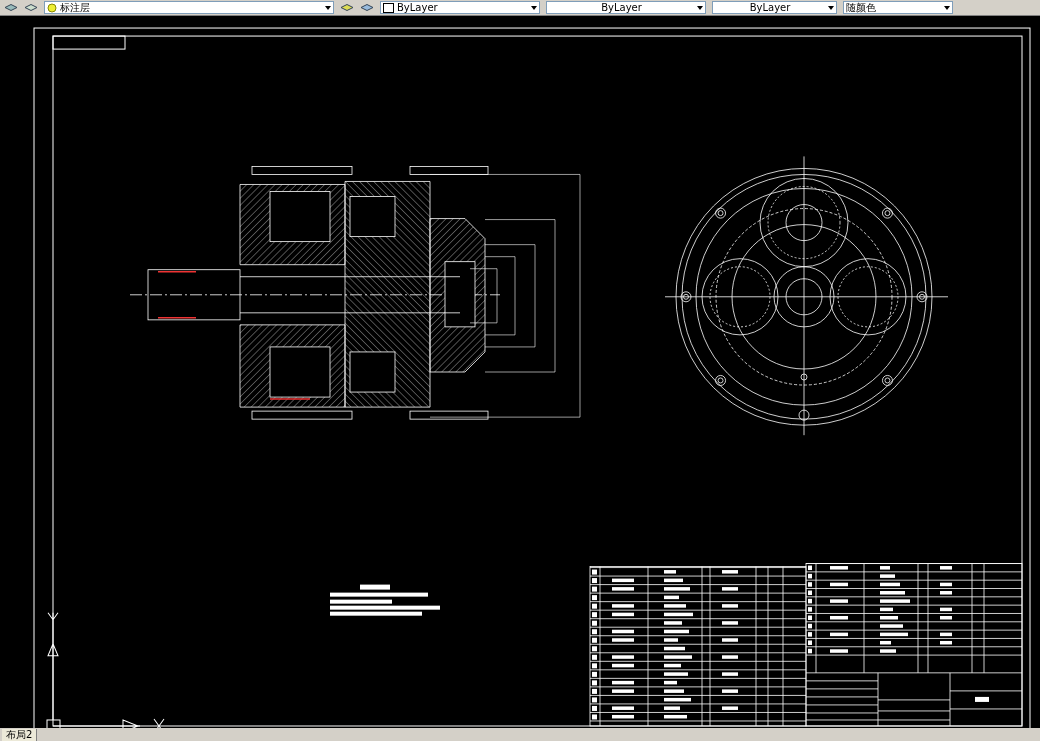 Image resolution: width=1040 pixels, height=741 pixels. Describe the element at coordinates (52, 7) in the screenshot. I see `lightbulb-icon` at that location.